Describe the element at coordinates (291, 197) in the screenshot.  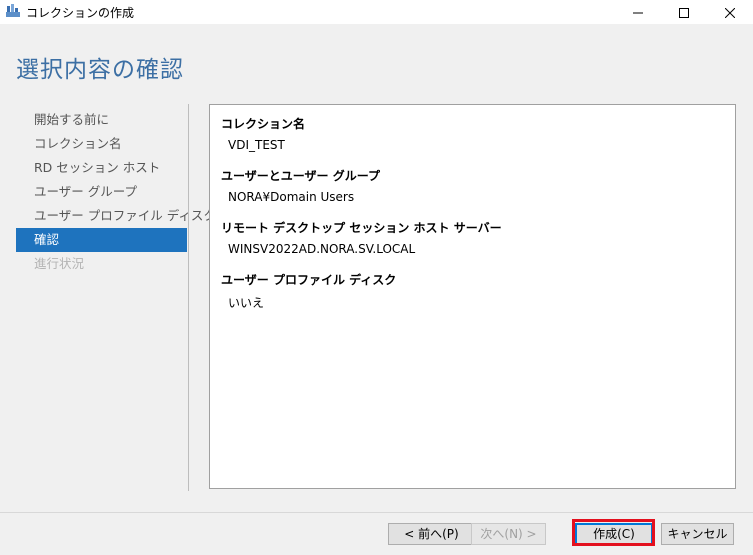
I see `summary-section-value: NORA¥Domain Users` at that location.